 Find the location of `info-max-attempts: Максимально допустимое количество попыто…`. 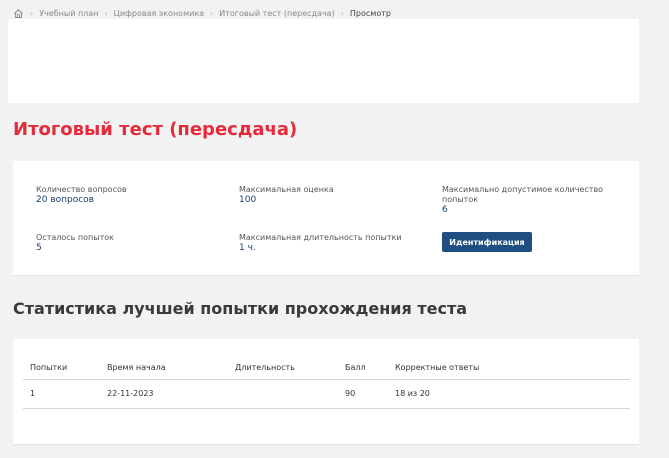

info-max-attempts: Максимально допустимое количество попыто… is located at coordinates (527, 200).